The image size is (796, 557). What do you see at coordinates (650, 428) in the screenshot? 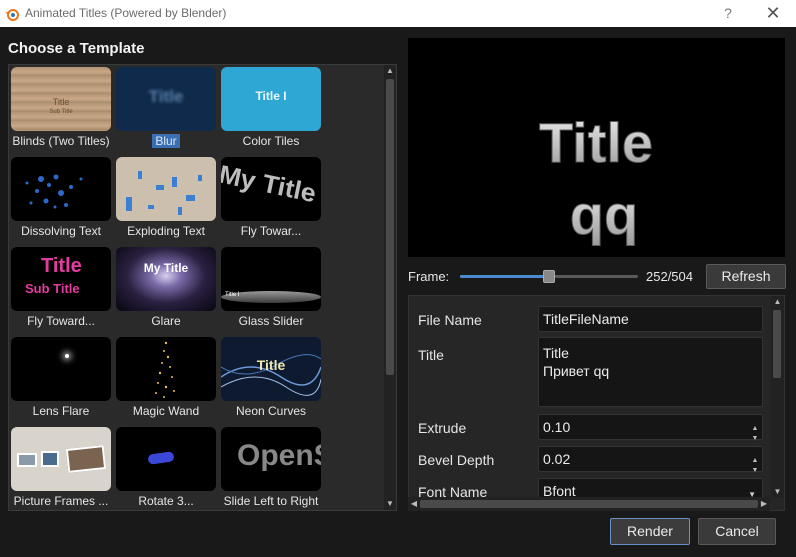
I see `extrude-spinbox: 0.10 ▲ ▼` at bounding box center [650, 428].